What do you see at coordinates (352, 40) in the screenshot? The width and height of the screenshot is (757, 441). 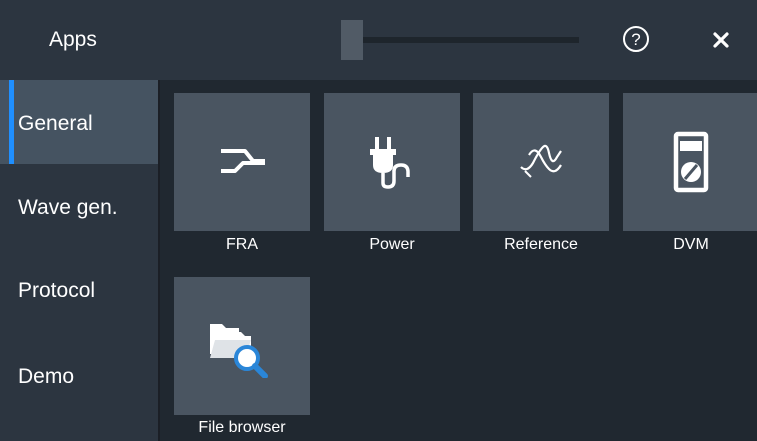 I see `slider-thumb` at bounding box center [352, 40].